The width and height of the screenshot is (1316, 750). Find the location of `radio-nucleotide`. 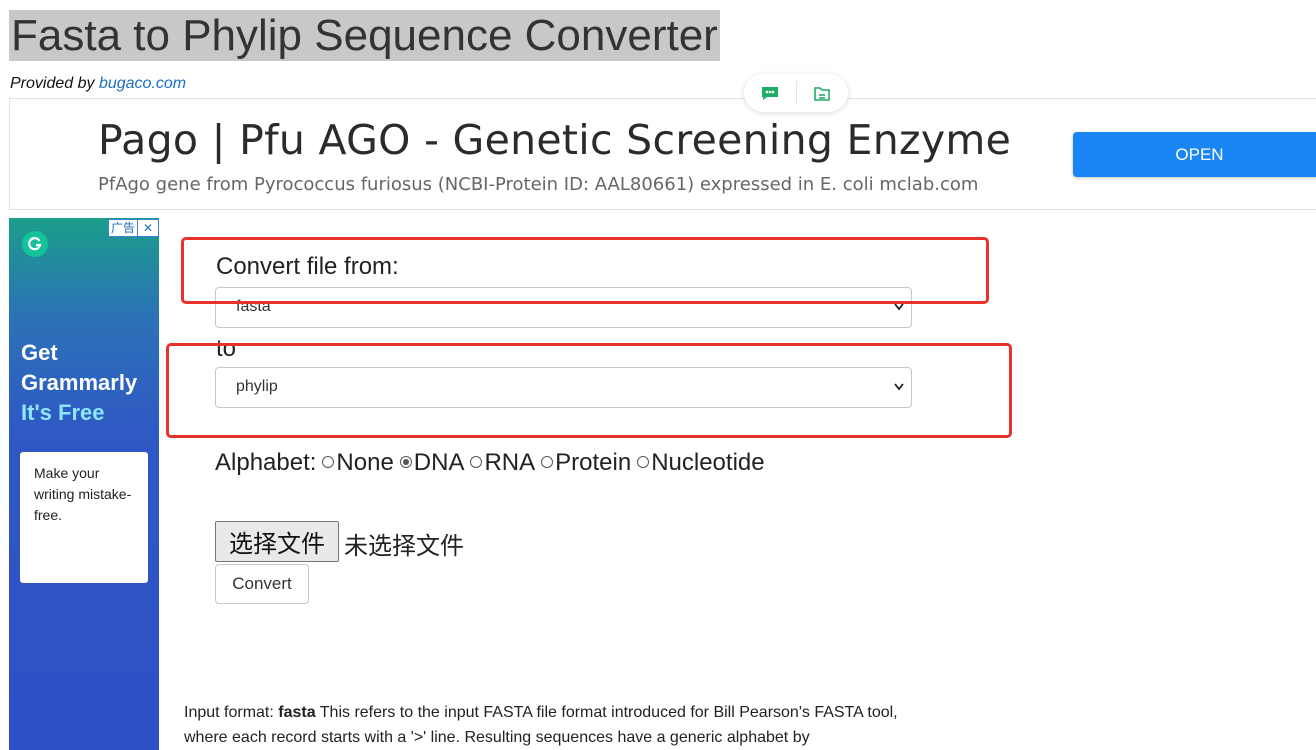

radio-nucleotide is located at coordinates (643, 462).